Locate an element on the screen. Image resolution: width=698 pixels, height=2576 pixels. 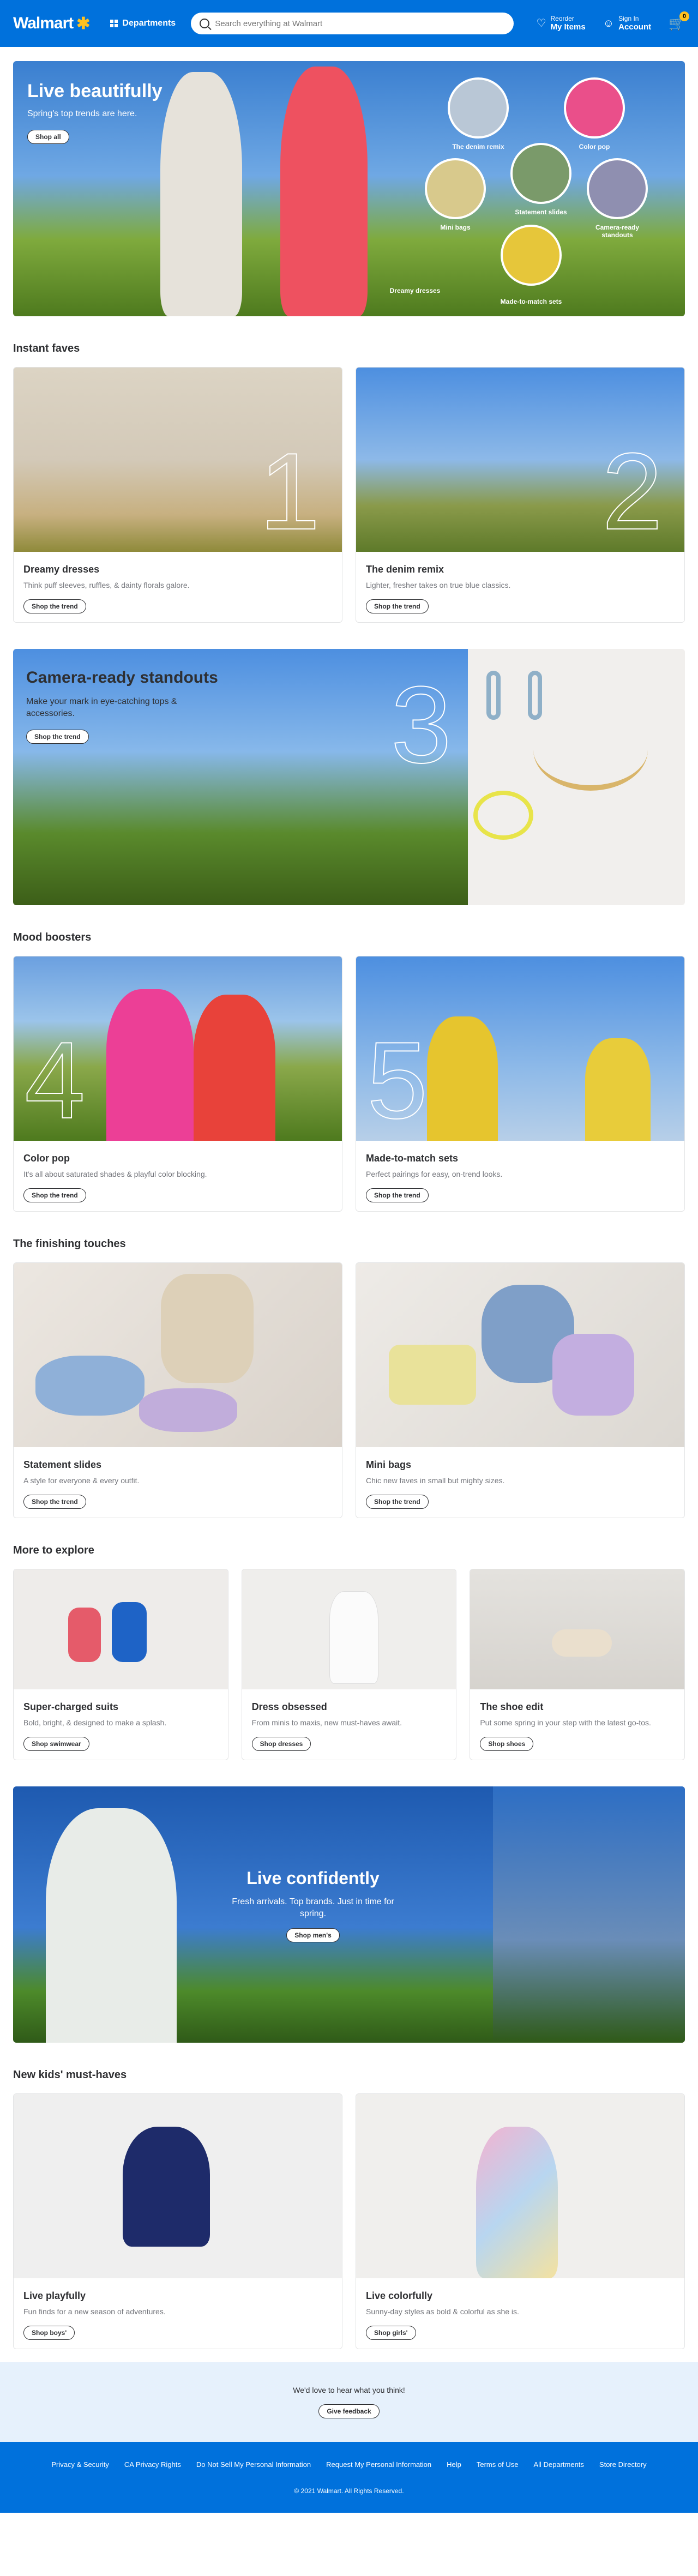
circle-color-pop is located at coordinates (595, 108).